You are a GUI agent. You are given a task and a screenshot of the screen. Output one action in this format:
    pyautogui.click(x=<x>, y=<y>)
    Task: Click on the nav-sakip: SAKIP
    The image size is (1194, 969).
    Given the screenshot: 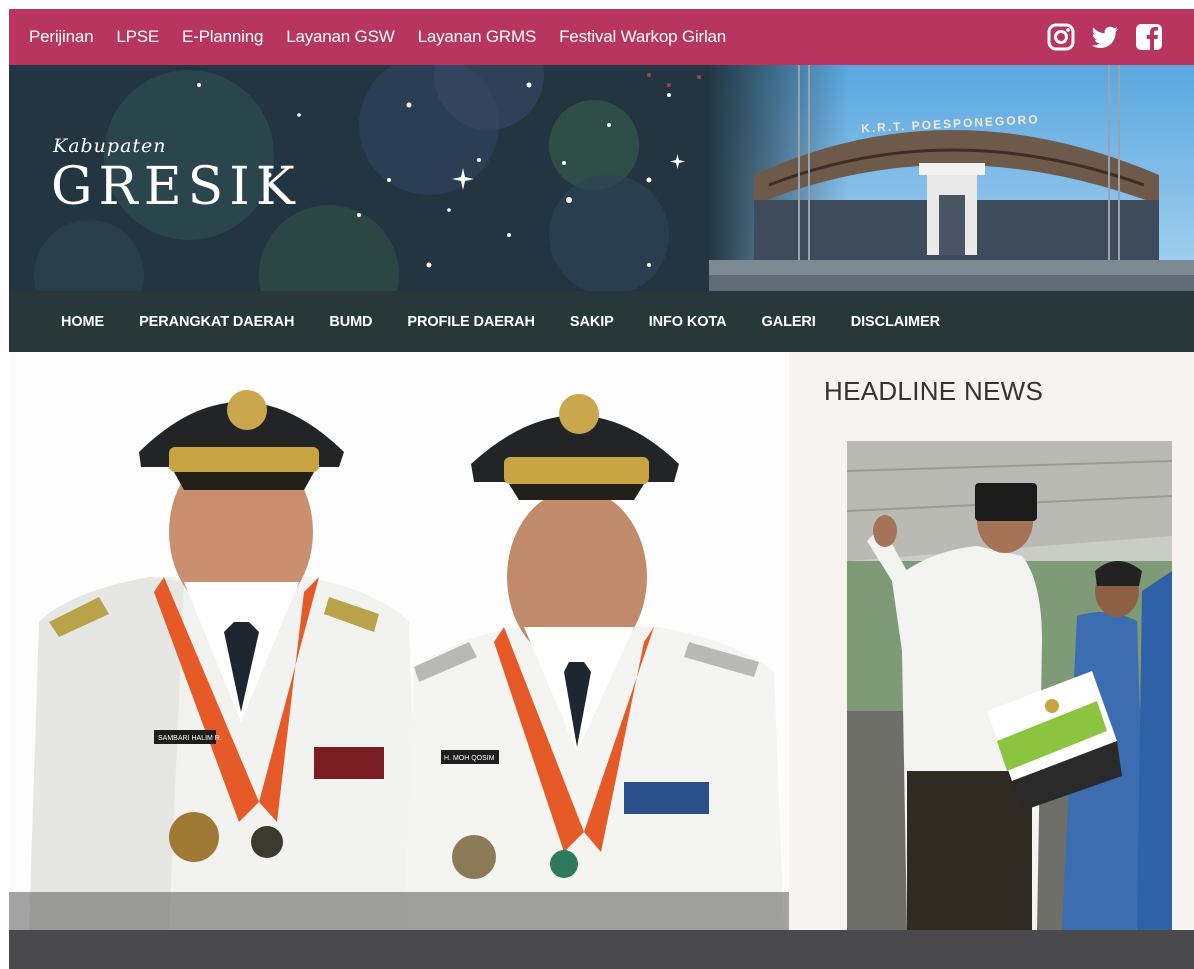 What is the action you would take?
    pyautogui.click(x=592, y=322)
    